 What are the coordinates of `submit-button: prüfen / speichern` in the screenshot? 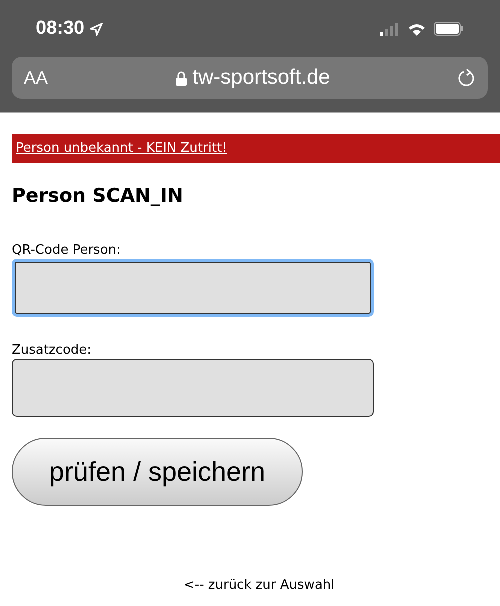 It's located at (157, 472).